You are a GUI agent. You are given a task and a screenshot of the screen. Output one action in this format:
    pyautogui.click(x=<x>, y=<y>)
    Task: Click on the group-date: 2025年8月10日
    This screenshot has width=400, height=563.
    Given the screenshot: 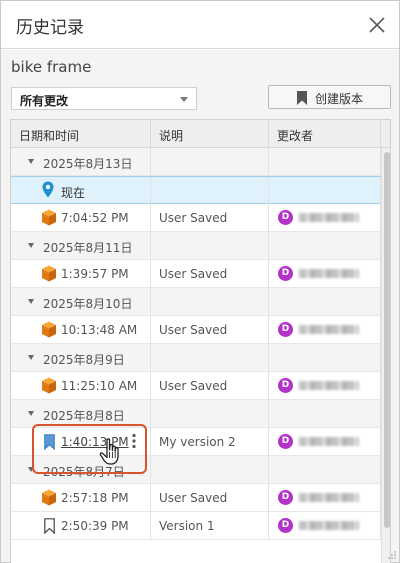 What is the action you would take?
    pyautogui.click(x=88, y=304)
    